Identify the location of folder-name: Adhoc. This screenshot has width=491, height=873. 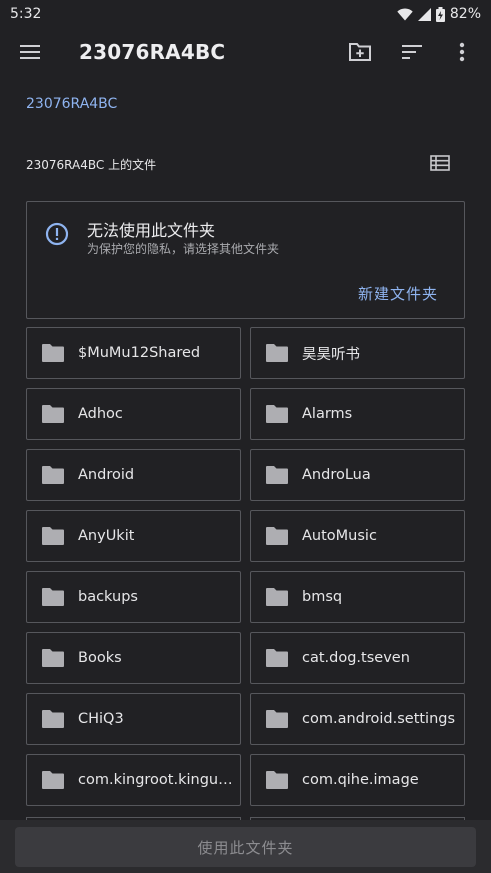
(100, 414).